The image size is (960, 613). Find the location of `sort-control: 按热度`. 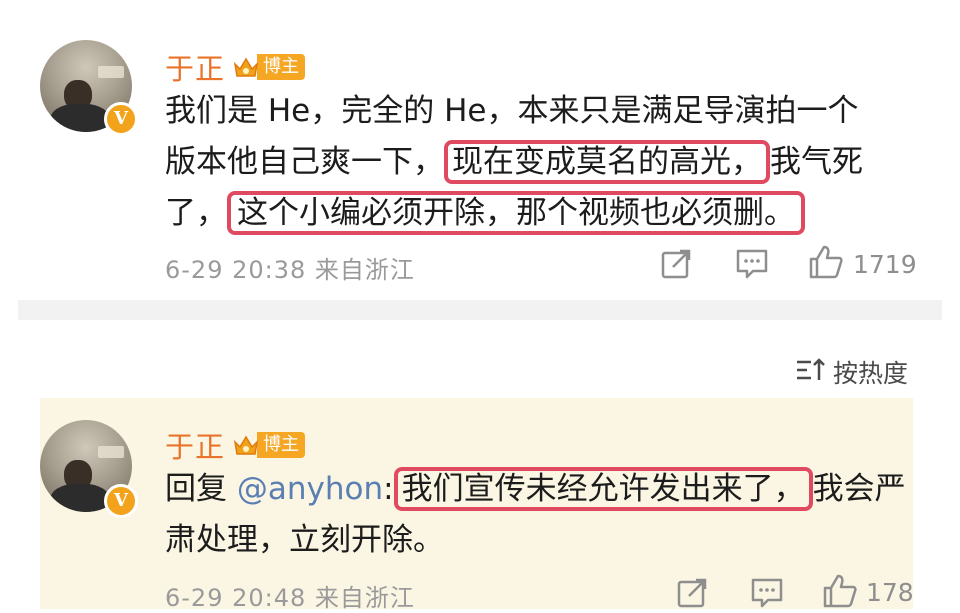

sort-control: 按热度 is located at coordinates (851, 372).